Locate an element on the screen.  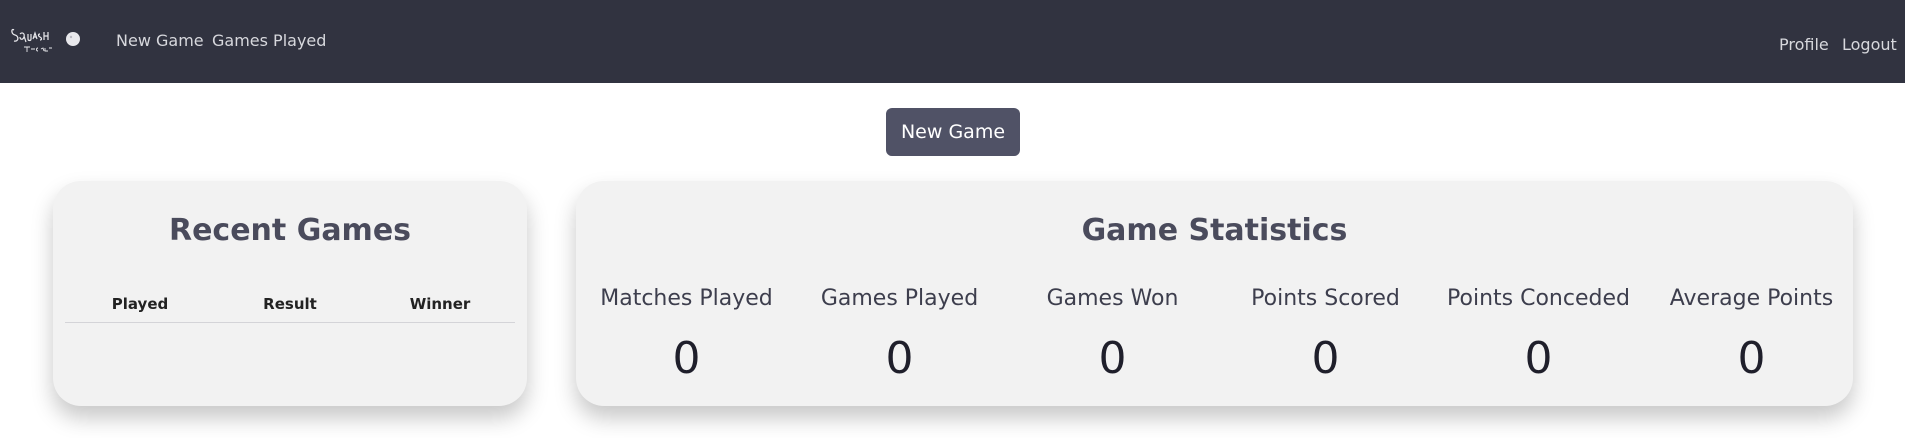
recent-games-card: Recent Games Played Result Winner is located at coordinates (290, 293).